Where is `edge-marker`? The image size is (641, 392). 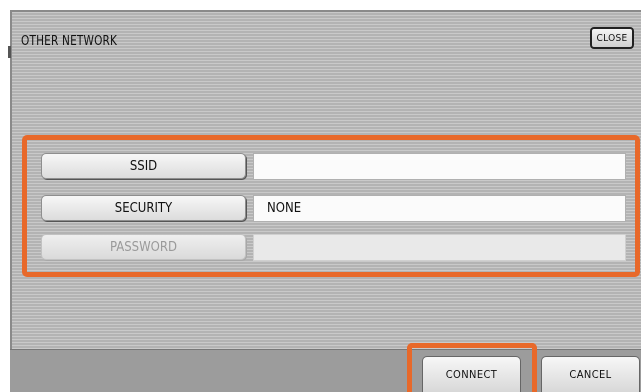 edge-marker is located at coordinates (9, 52).